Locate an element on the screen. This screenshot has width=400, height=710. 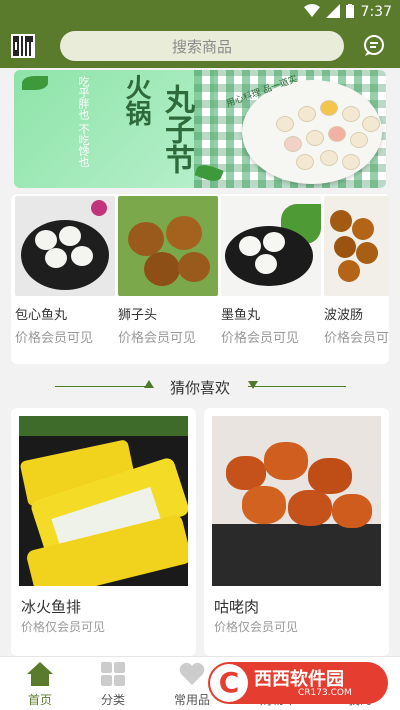
status-bar: 7:37 is located at coordinates (200, 12).